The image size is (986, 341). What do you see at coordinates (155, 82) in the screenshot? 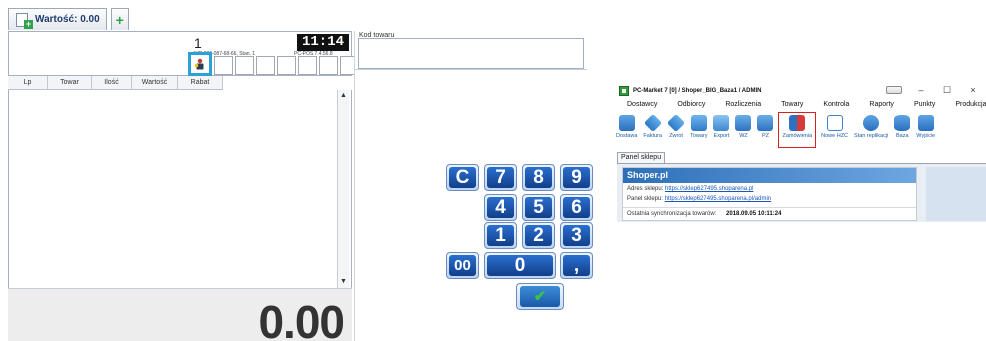
I see `column-header-wartosc: Wartość` at bounding box center [155, 82].